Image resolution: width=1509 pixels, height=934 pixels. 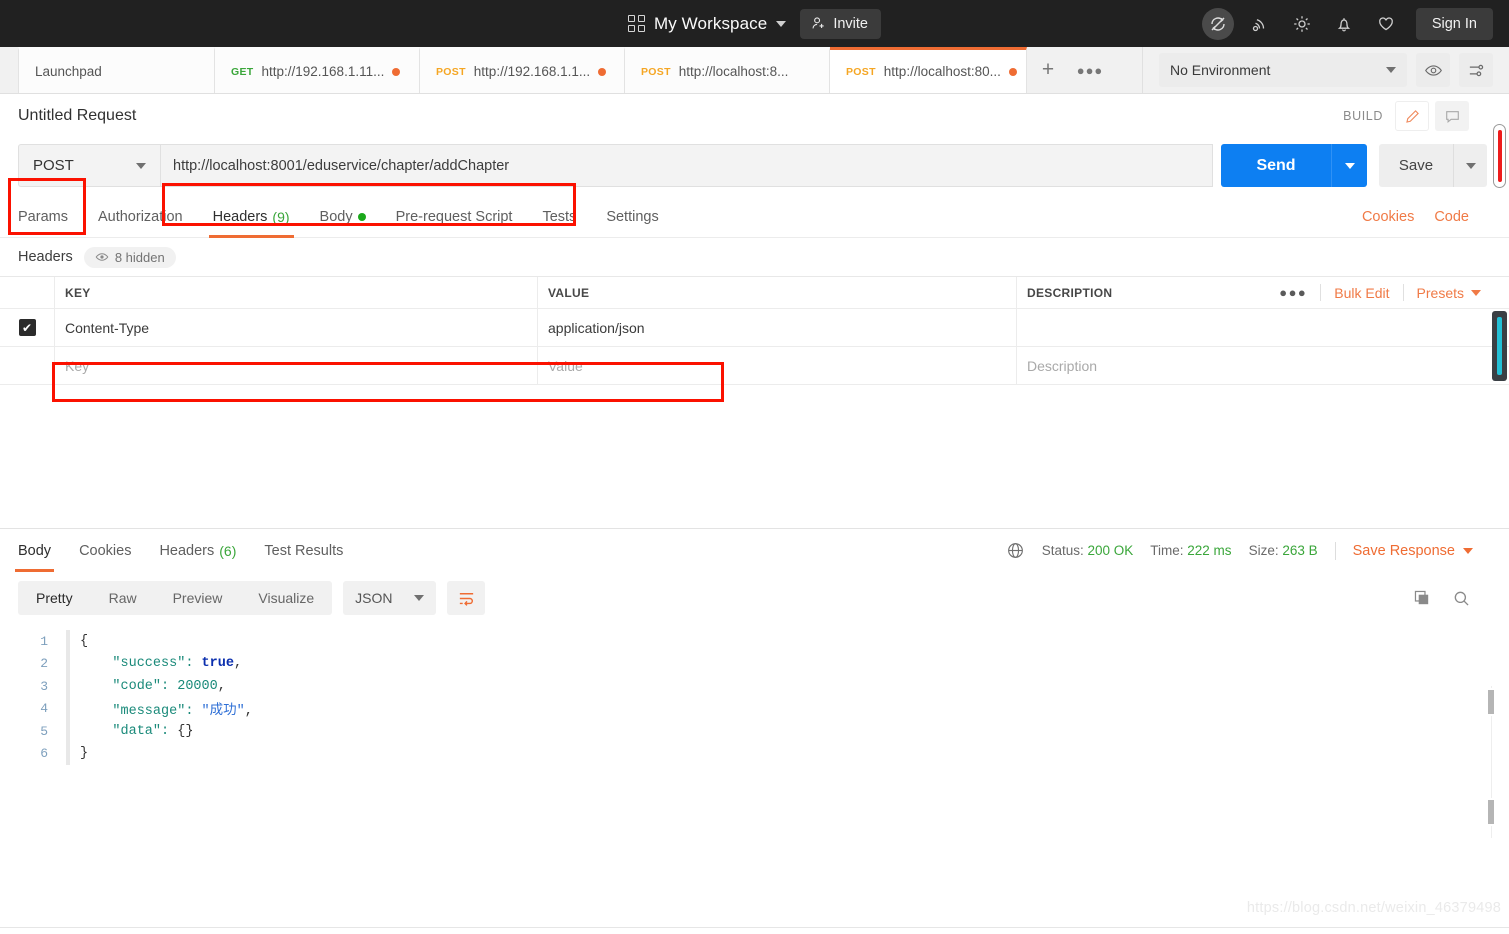 I want to click on headers-scrollbar, so click(x=1499, y=346).